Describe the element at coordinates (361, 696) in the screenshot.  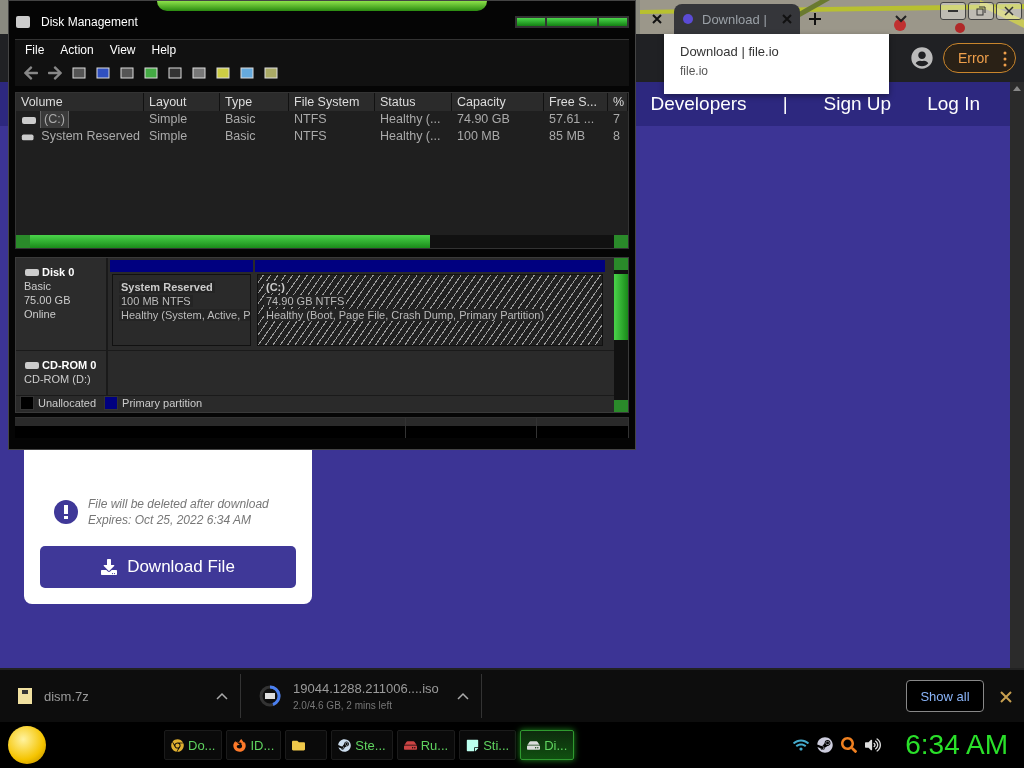
I see `download-item: 19044.1288.211006....iso 2.0/4.6 GB, 2 mins left` at that location.